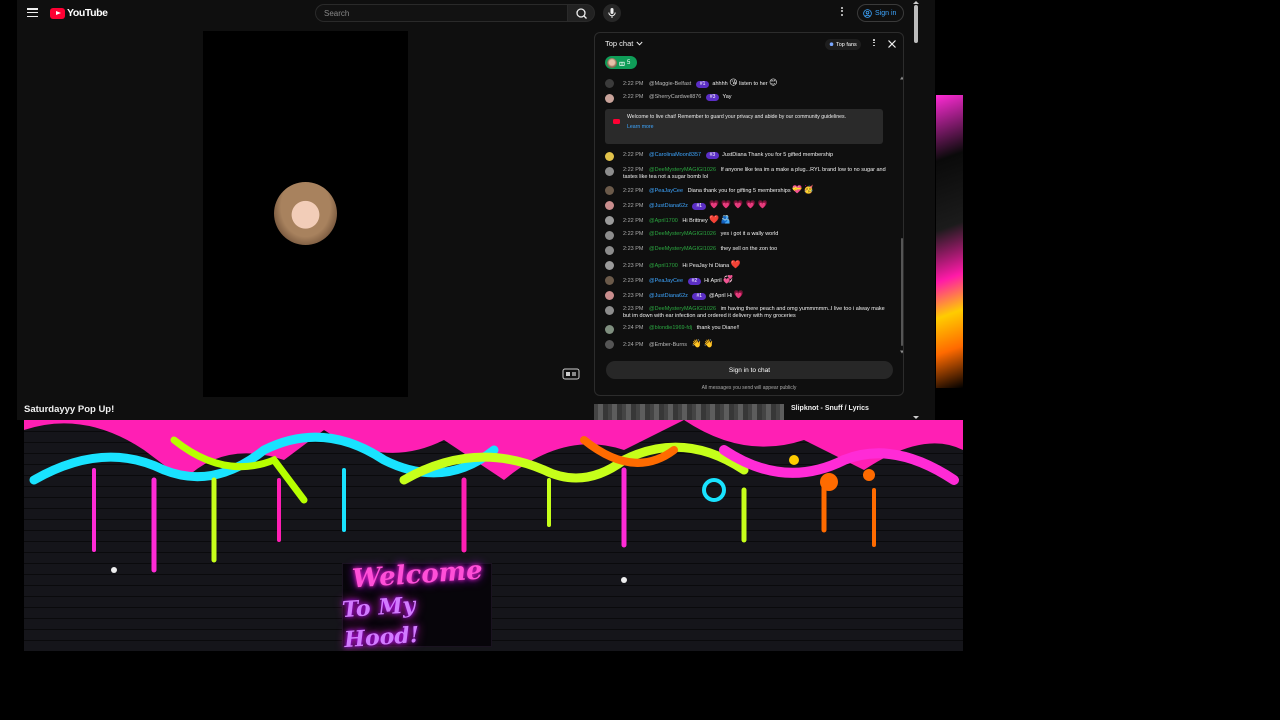 The width and height of the screenshot is (1280, 720). What do you see at coordinates (713, 280) in the screenshot?
I see `message-text: Hi April` at bounding box center [713, 280].